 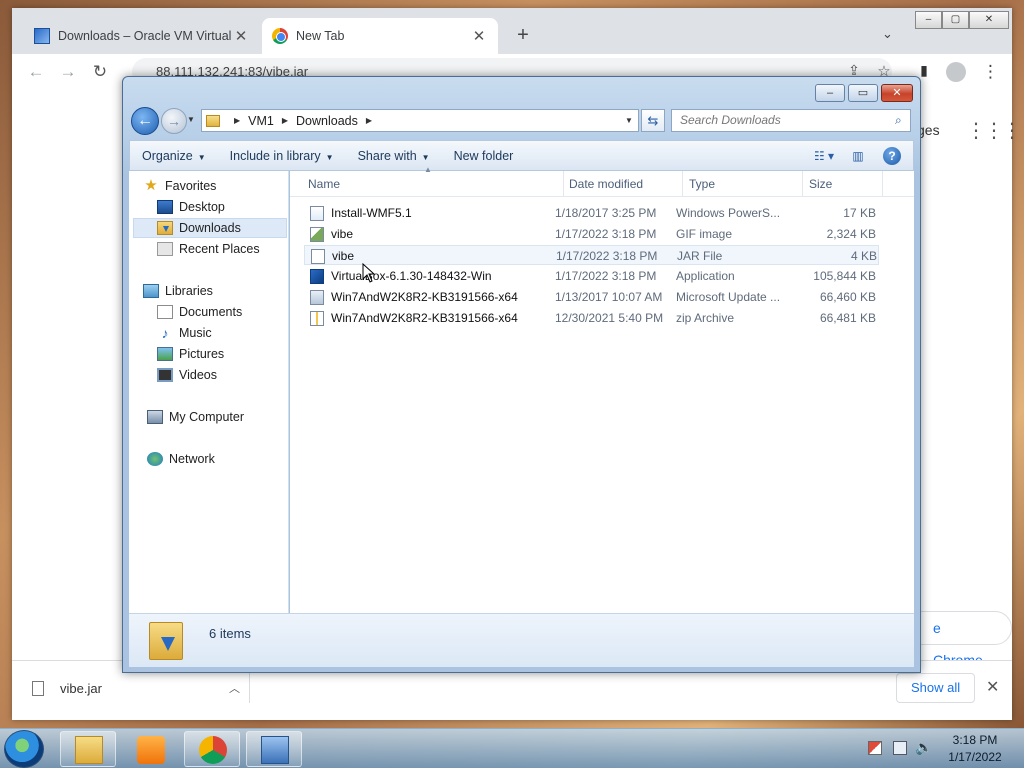 I want to click on chevron-down-icon: ▼, so click(x=629, y=120).